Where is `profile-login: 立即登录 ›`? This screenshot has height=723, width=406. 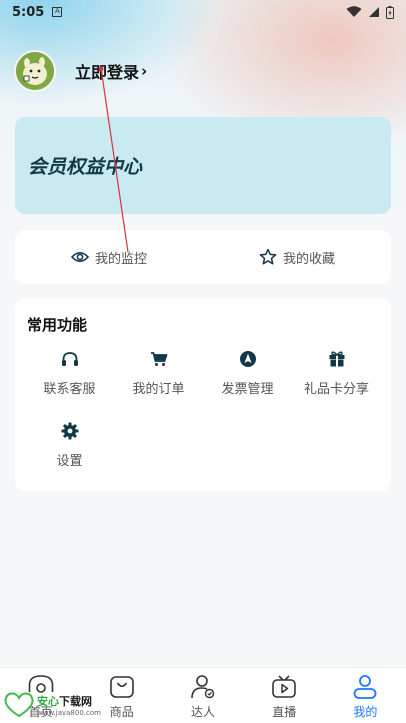
profile-login: 立即登录 › is located at coordinates (80, 71).